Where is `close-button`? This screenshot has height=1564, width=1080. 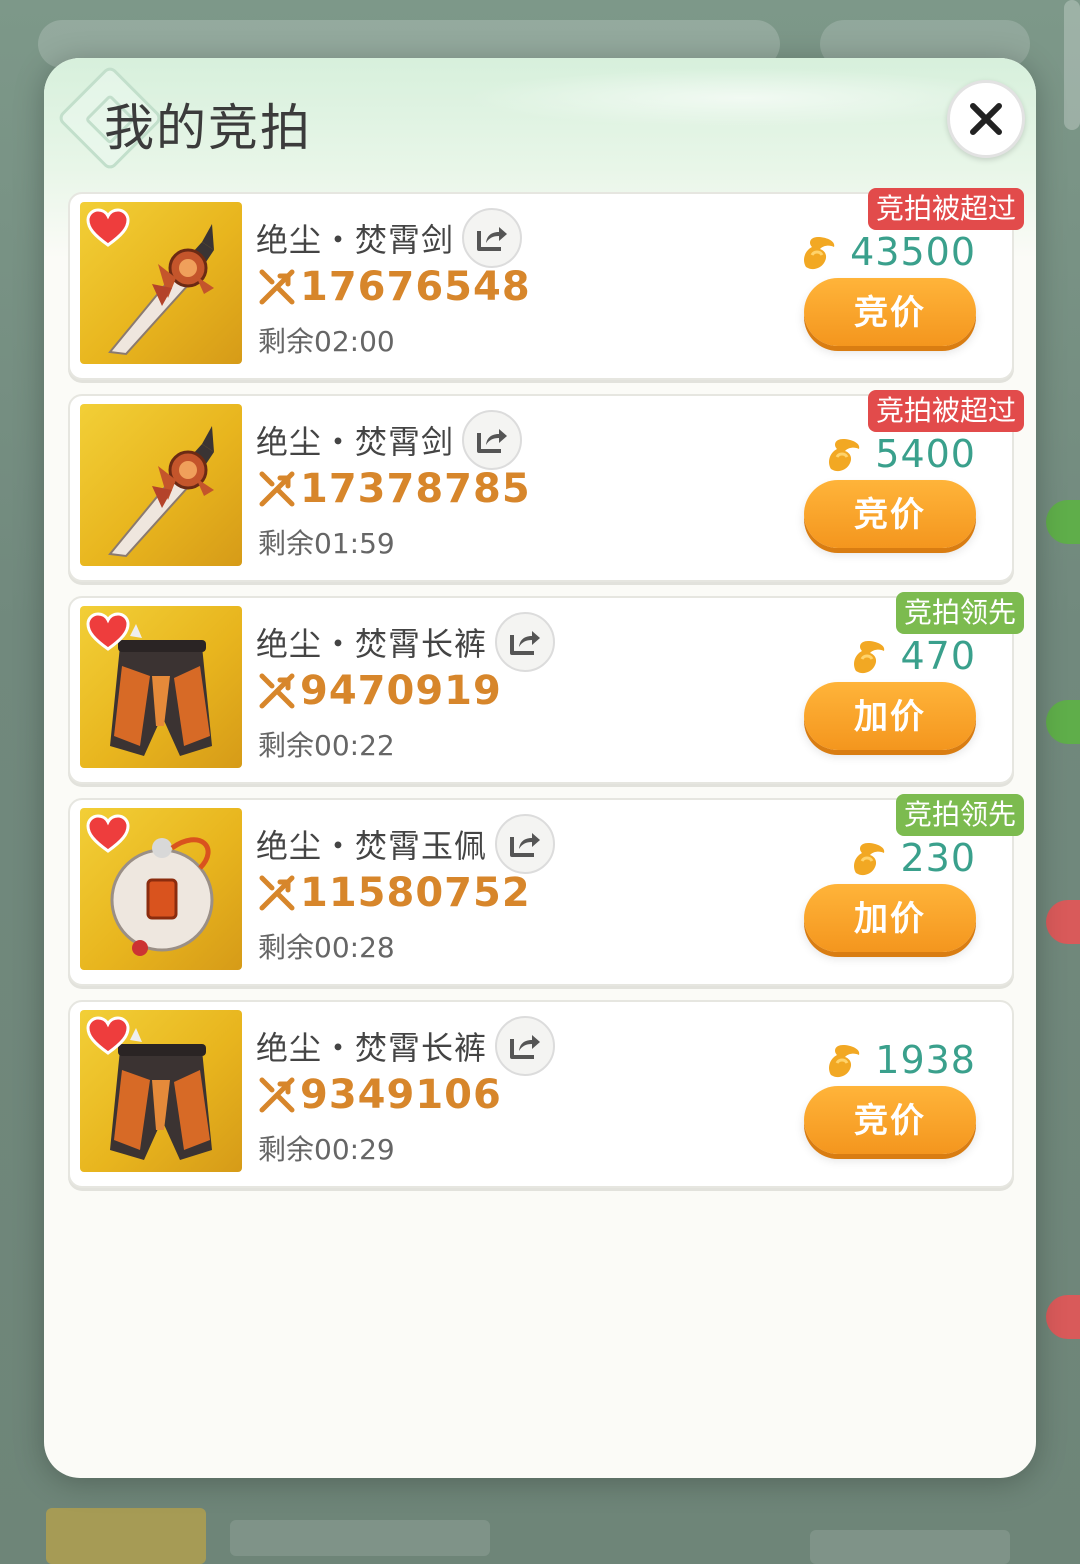 close-button is located at coordinates (986, 119).